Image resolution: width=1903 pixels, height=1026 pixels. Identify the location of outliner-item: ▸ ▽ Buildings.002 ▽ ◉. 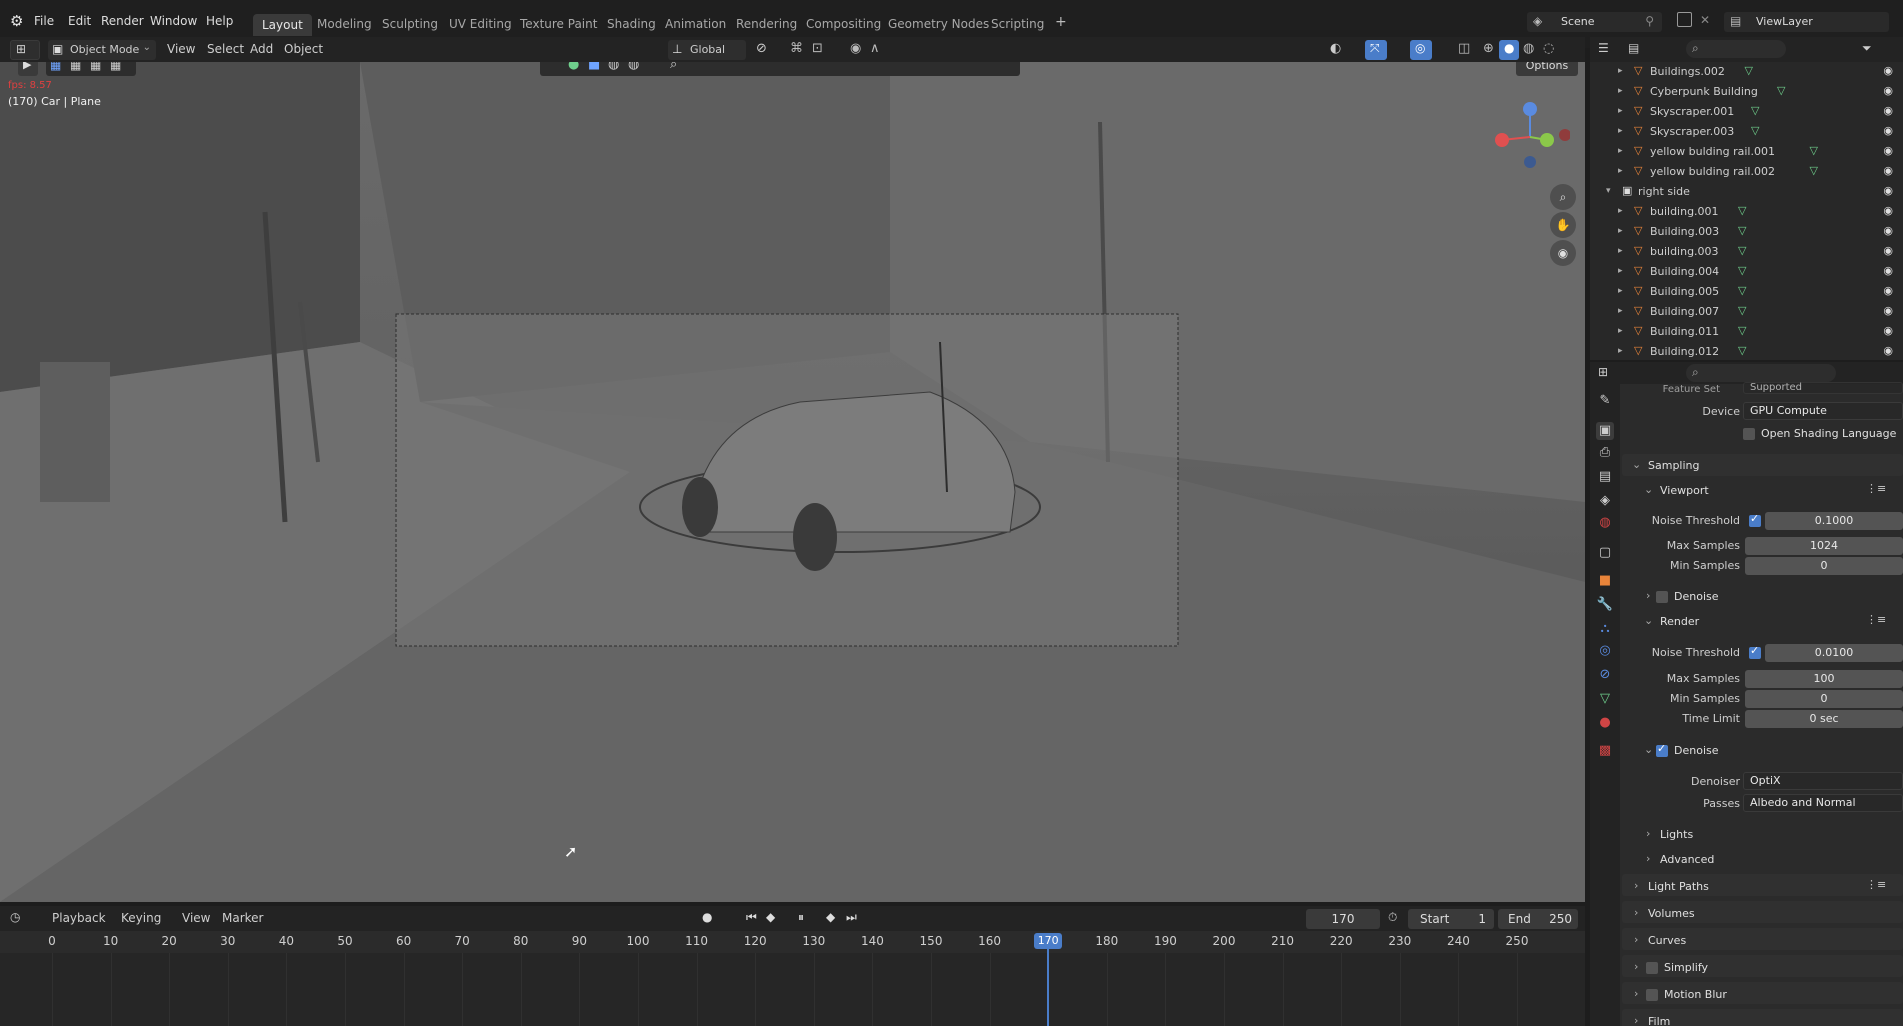
(1746, 72).